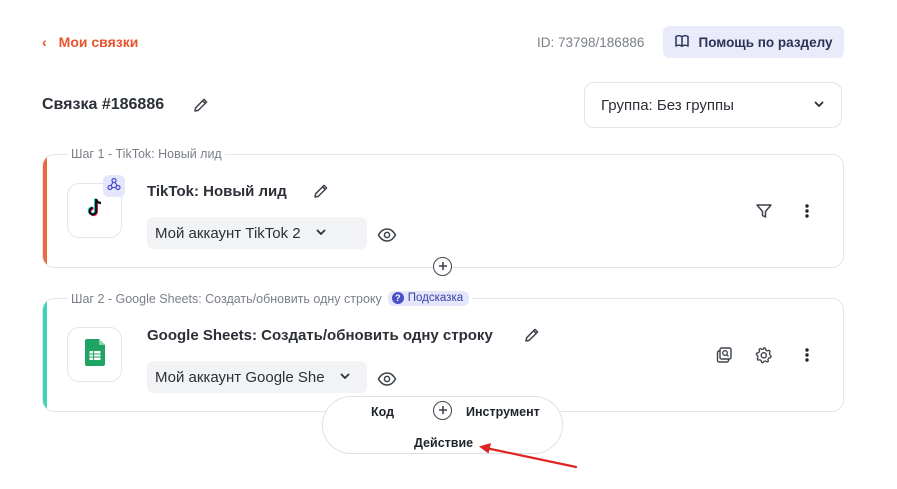 Image resolution: width=897 pixels, height=489 pixels. I want to click on google-sheets-app-icon, so click(94, 354).